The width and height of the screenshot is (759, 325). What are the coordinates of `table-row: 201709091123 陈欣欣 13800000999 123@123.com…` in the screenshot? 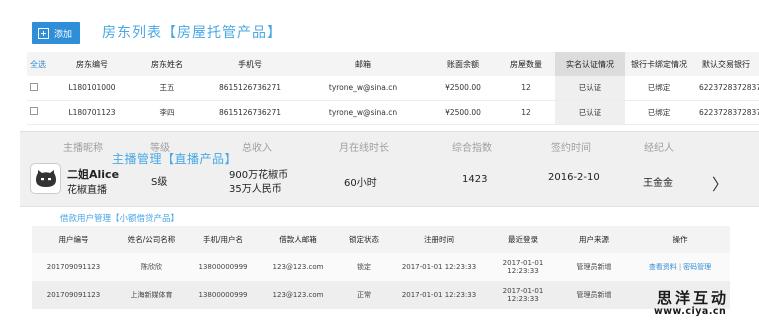 It's located at (381, 267).